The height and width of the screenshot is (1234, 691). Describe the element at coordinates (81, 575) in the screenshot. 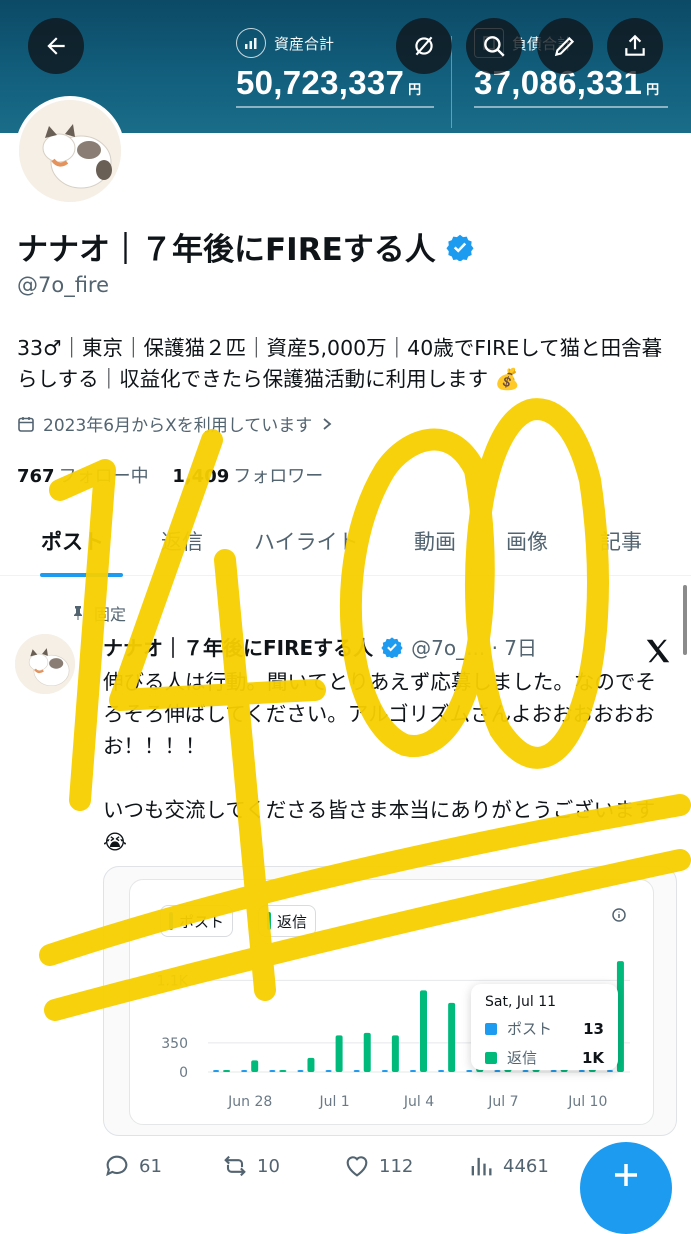

I see `active-tab-indicator` at that location.